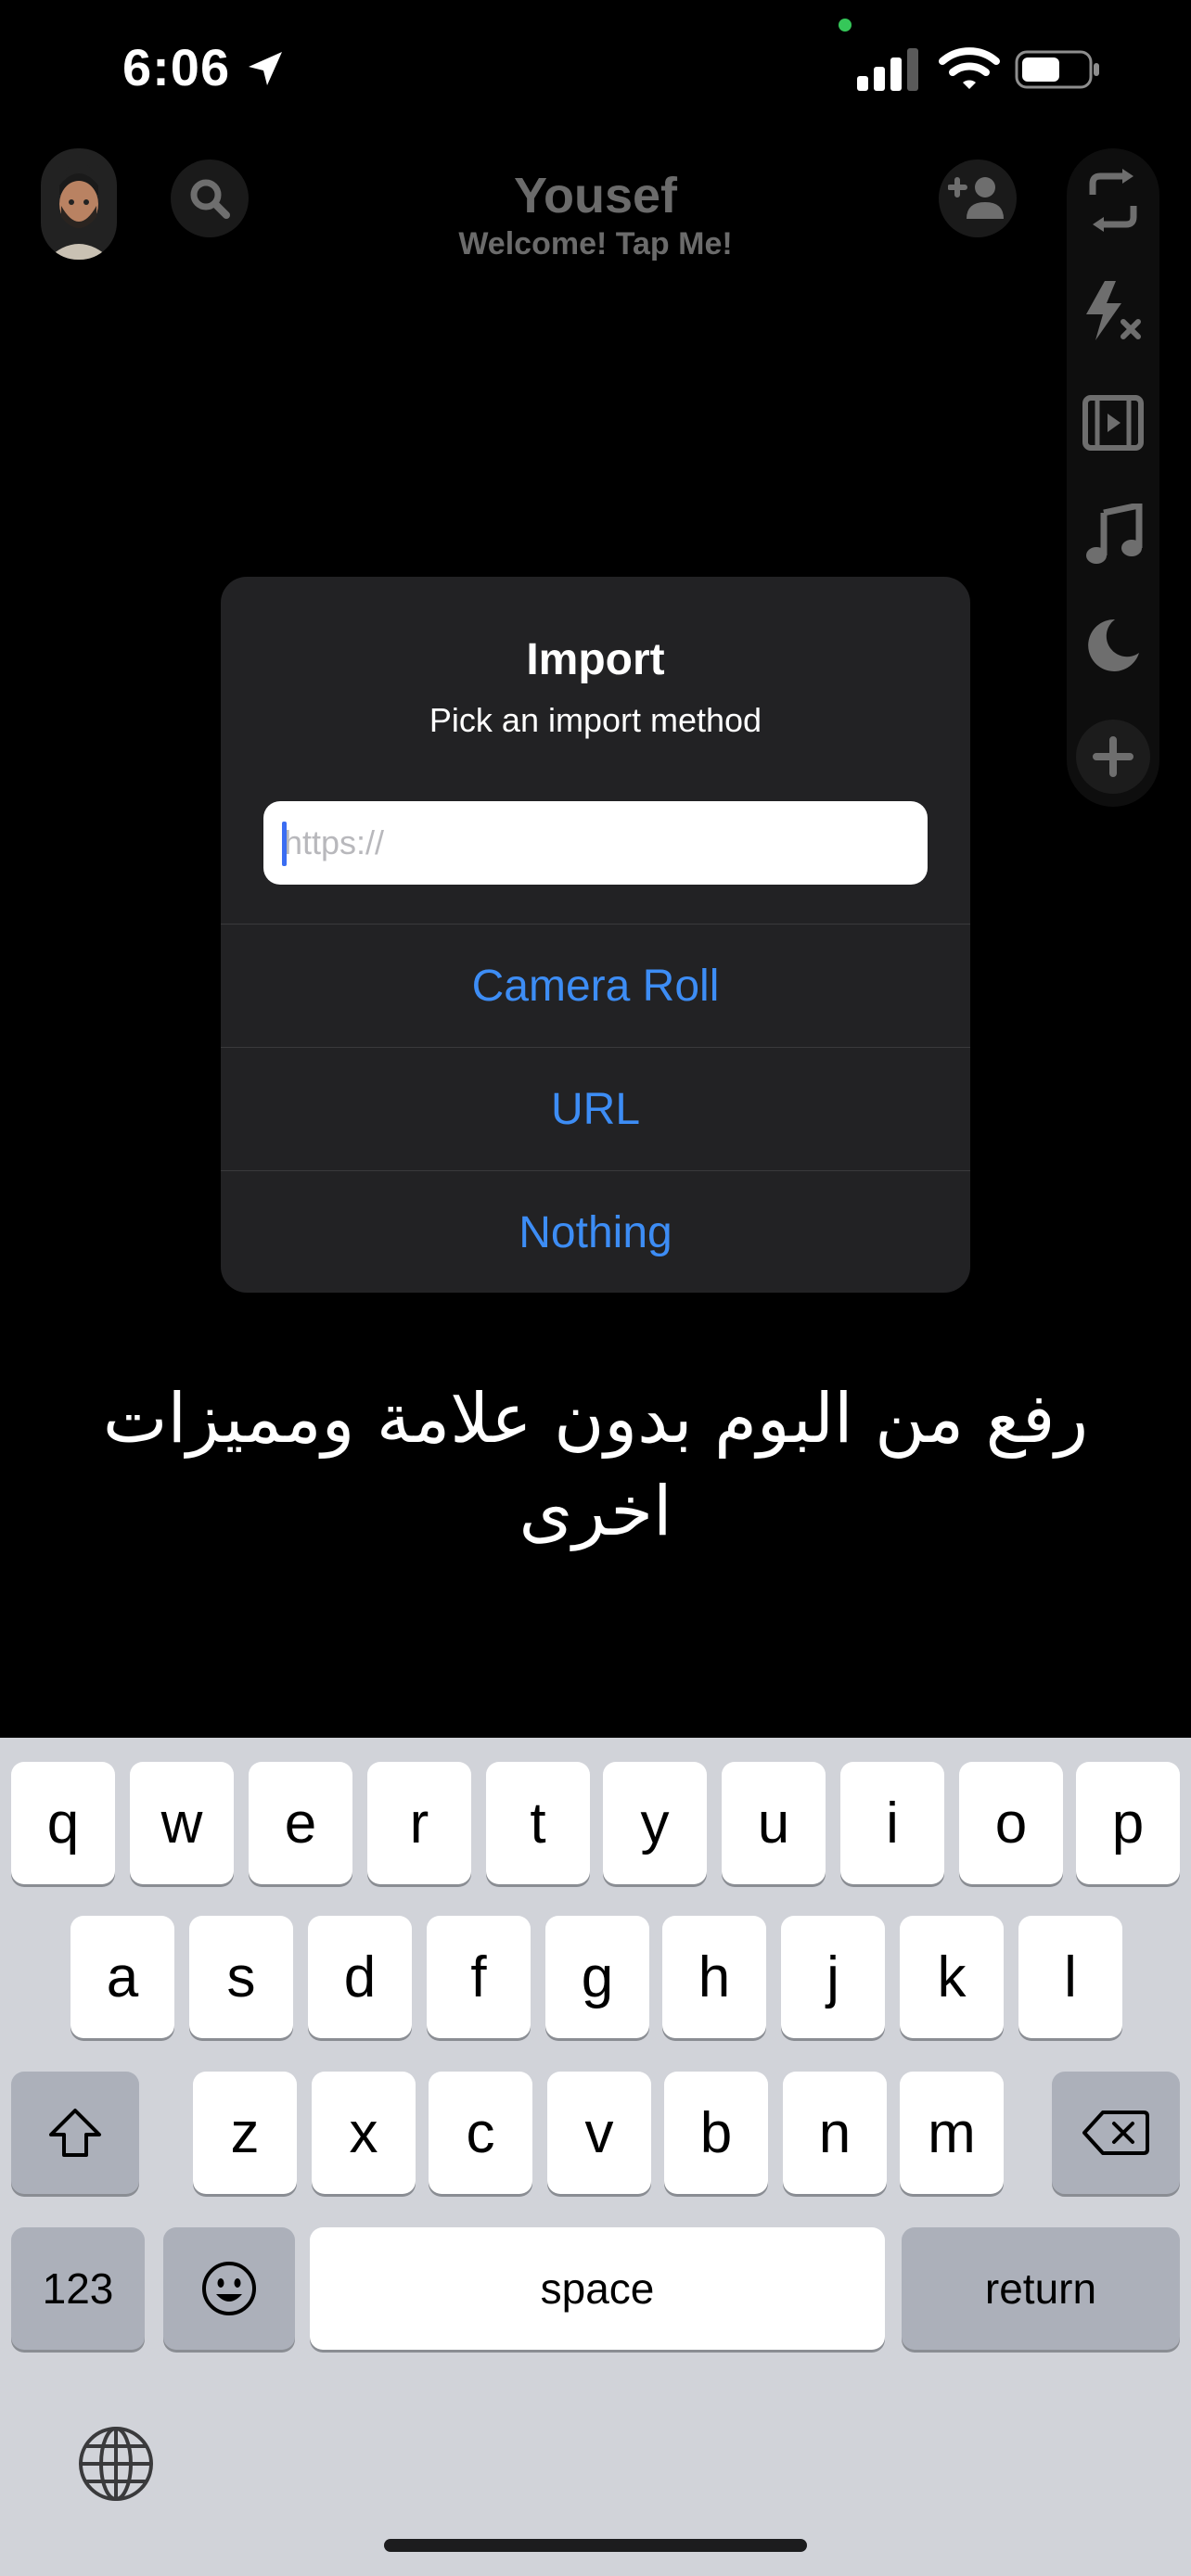 Image resolution: width=1191 pixels, height=2576 pixels. What do you see at coordinates (952, 2133) in the screenshot?
I see `key-m: m` at bounding box center [952, 2133].